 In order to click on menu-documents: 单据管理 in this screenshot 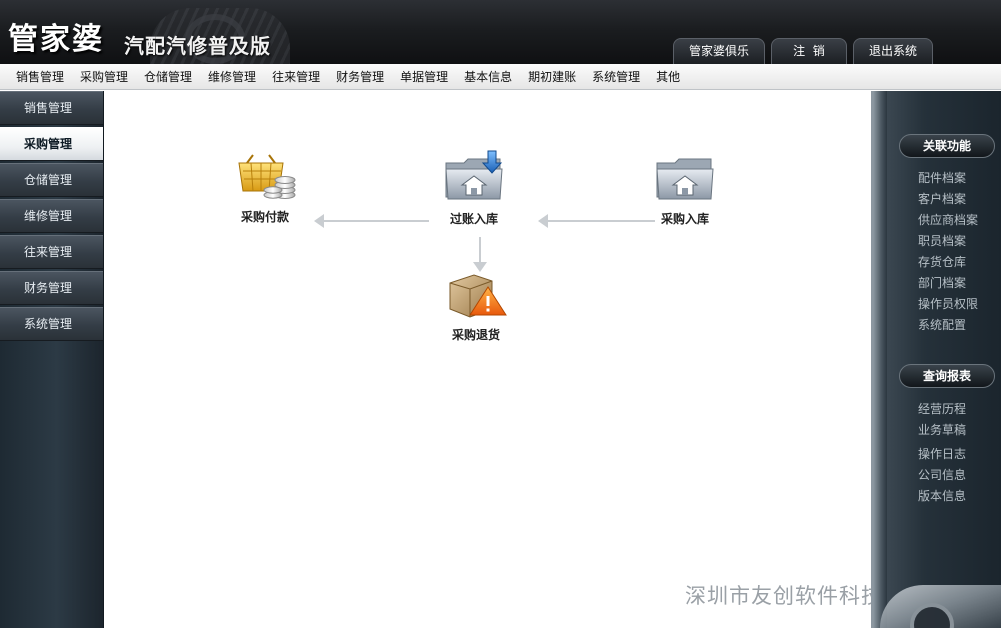, I will do `click(424, 77)`.